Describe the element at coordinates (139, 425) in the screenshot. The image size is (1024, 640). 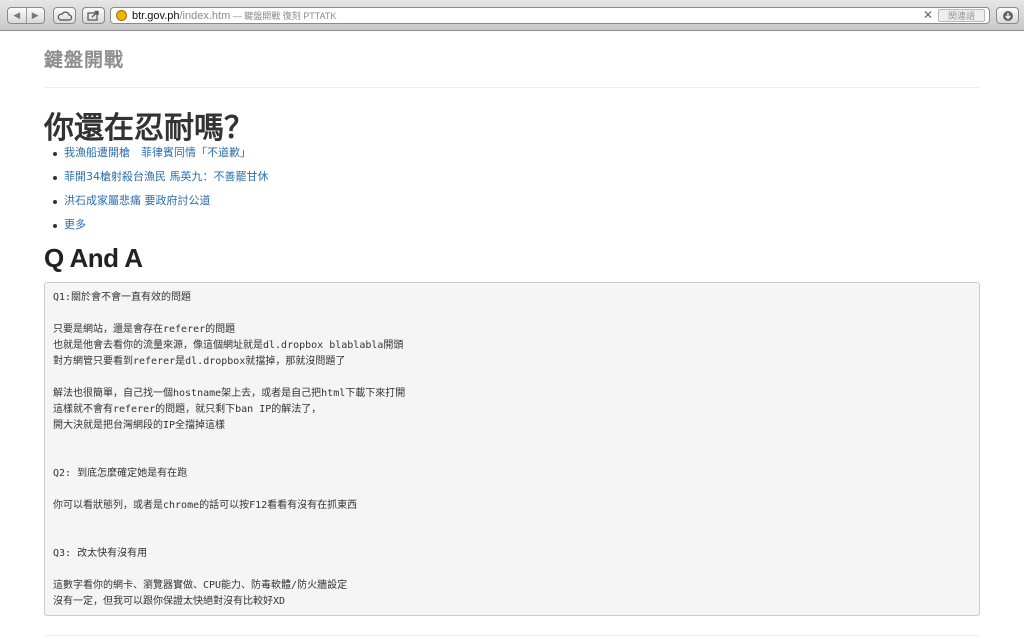
I see `qa-line: 開大決就是把台灣網段的IP全擋掉這樣` at that location.